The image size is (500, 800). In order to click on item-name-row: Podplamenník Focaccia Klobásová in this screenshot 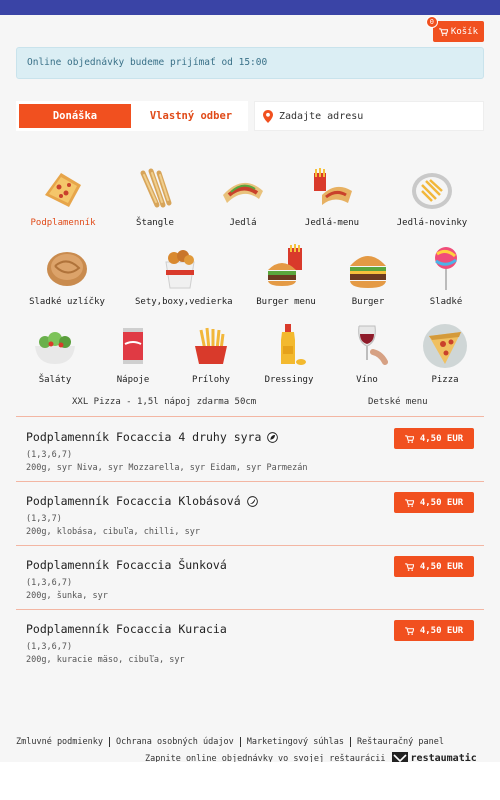, I will do `click(142, 501)`.